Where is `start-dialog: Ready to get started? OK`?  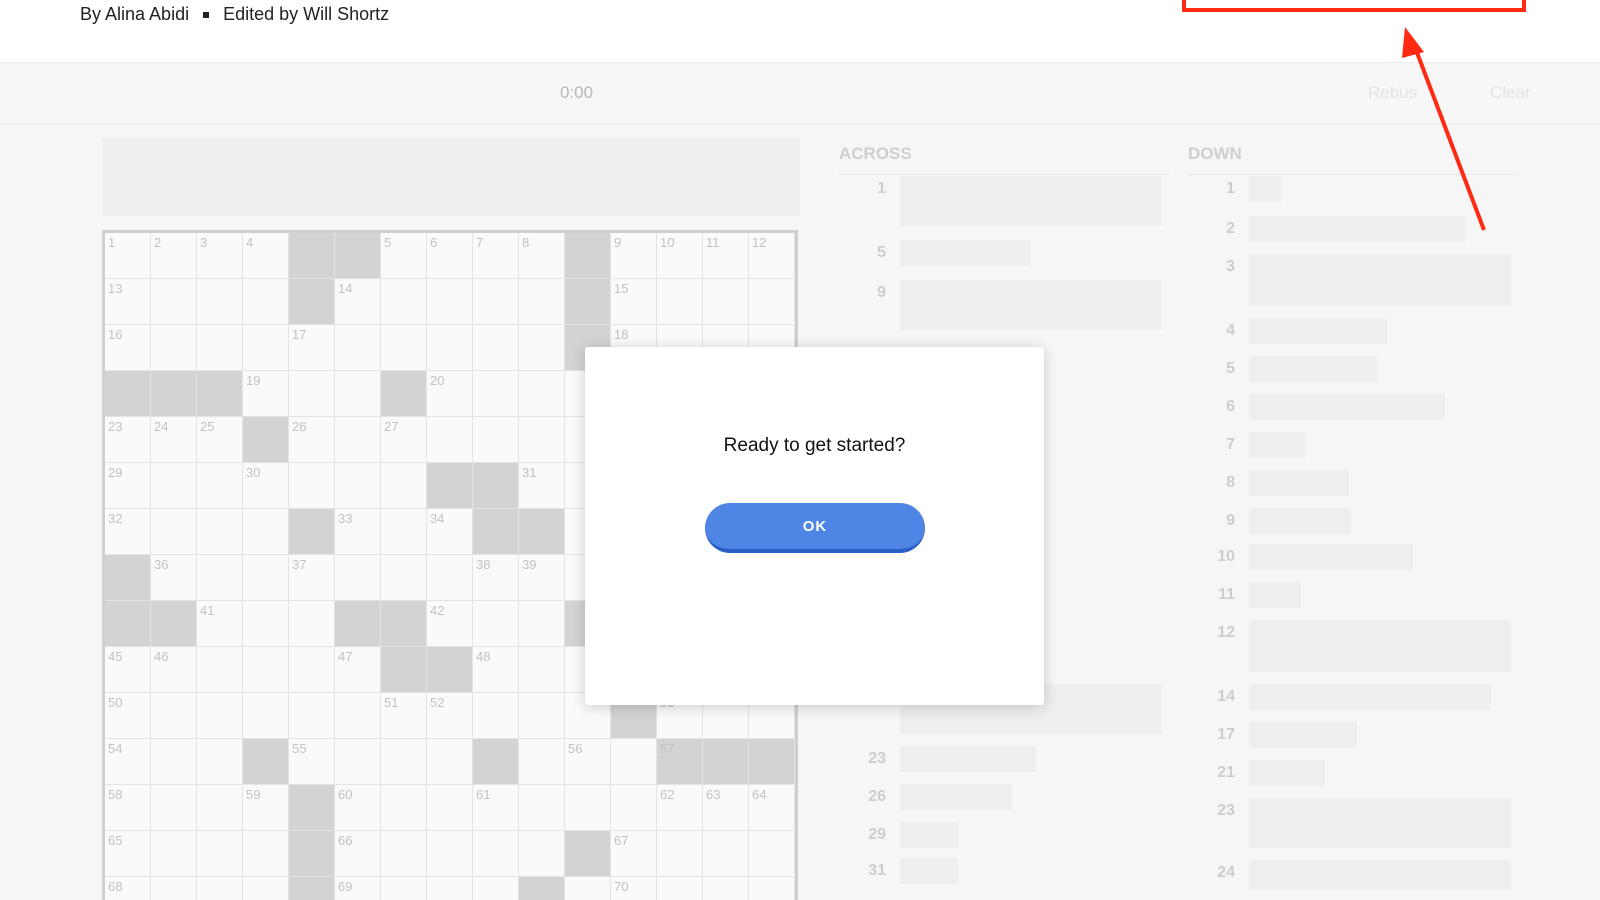
start-dialog: Ready to get started? OK is located at coordinates (814, 526).